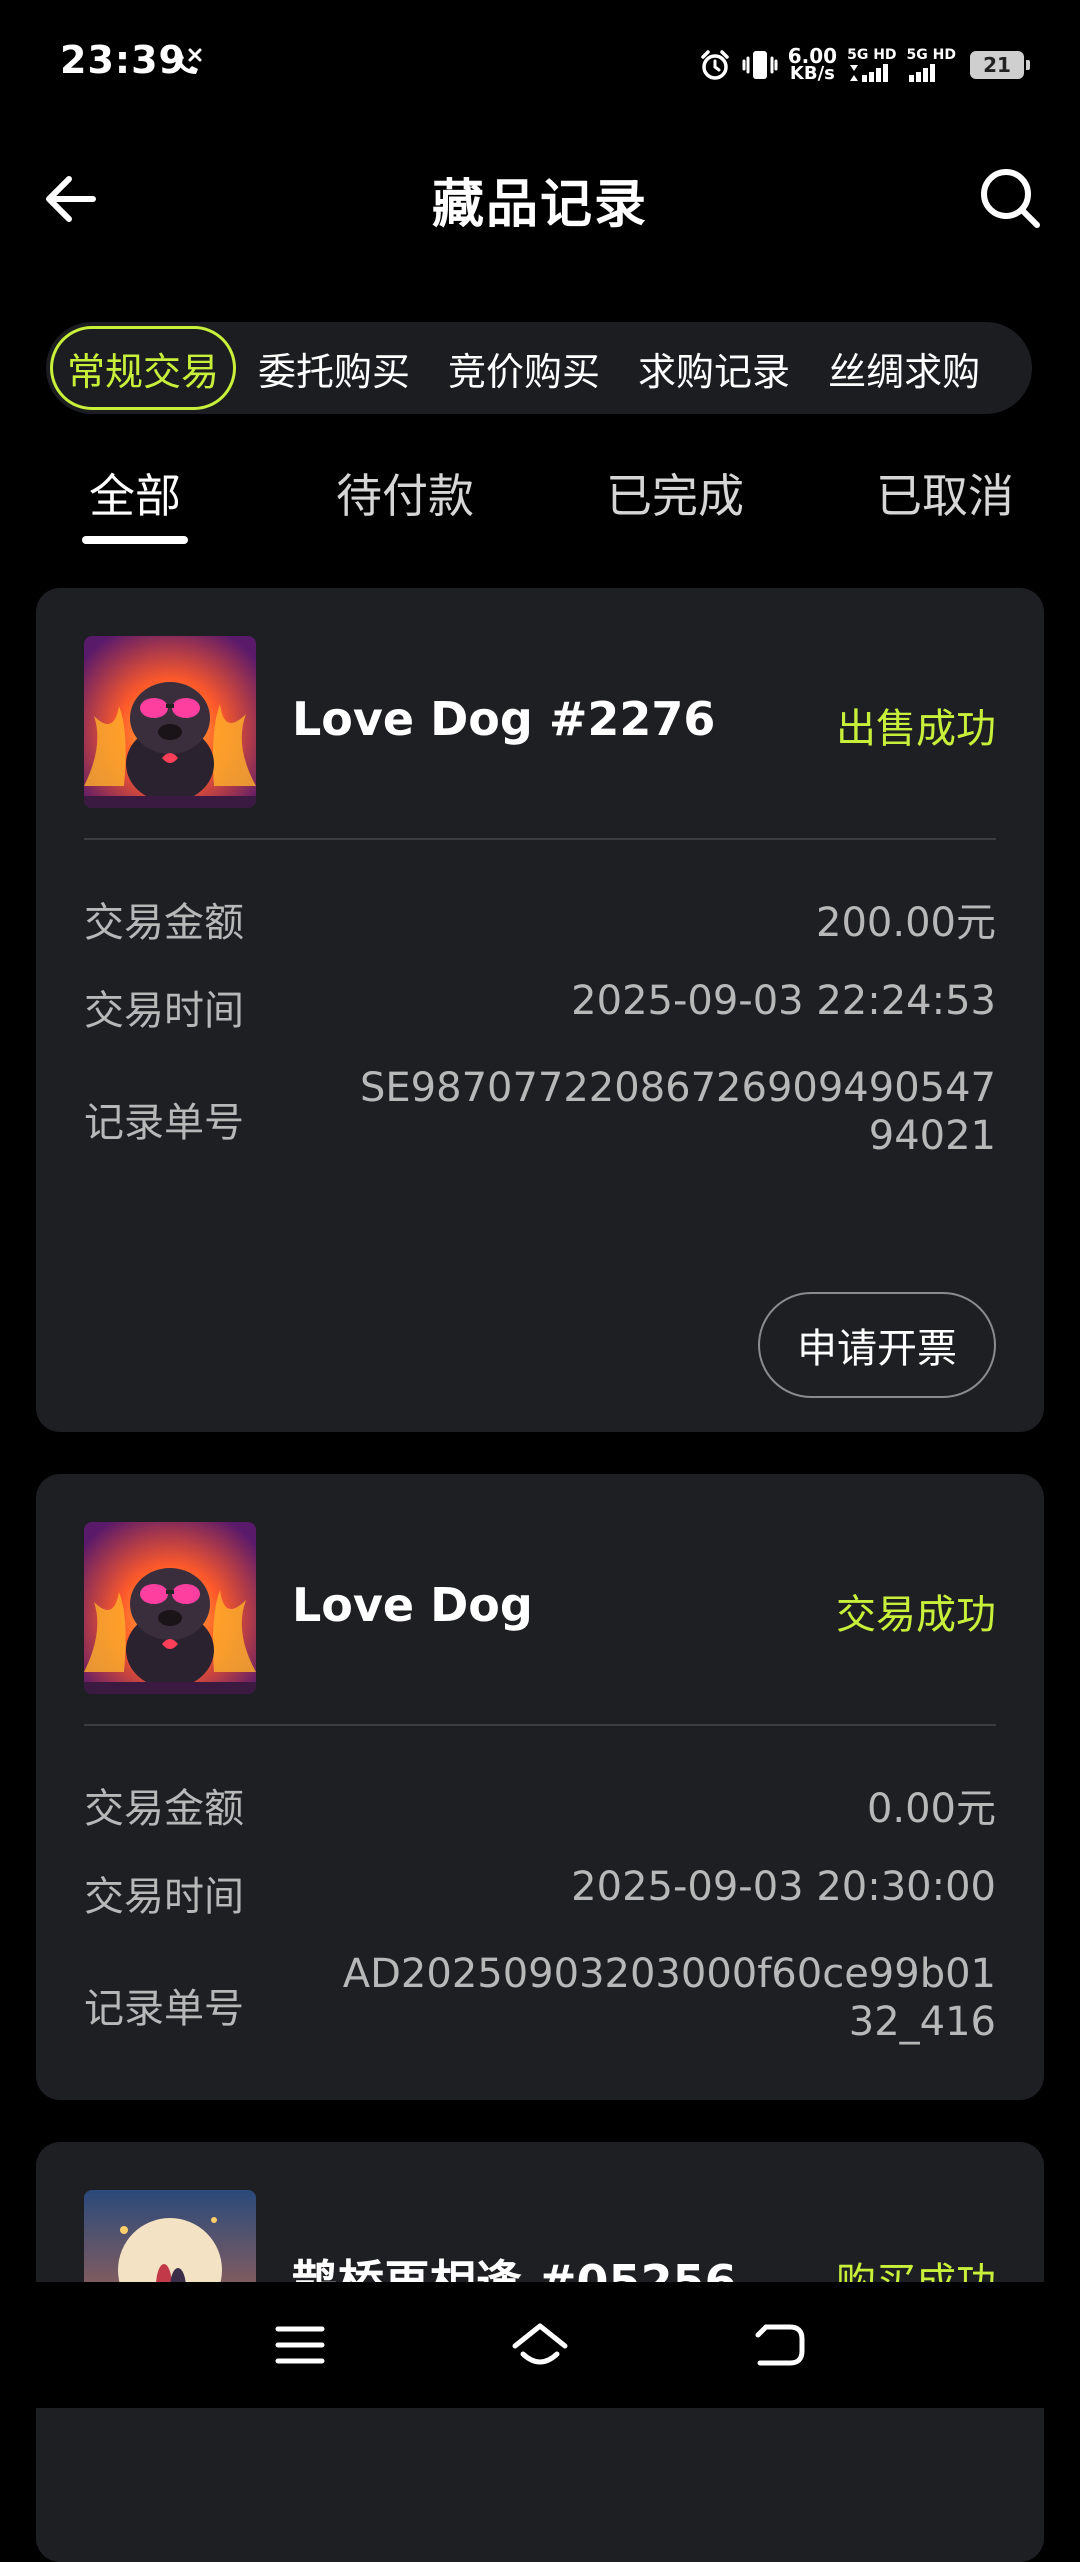 The width and height of the screenshot is (1080, 2562). I want to click on back-return-icon, so click(780, 2345).